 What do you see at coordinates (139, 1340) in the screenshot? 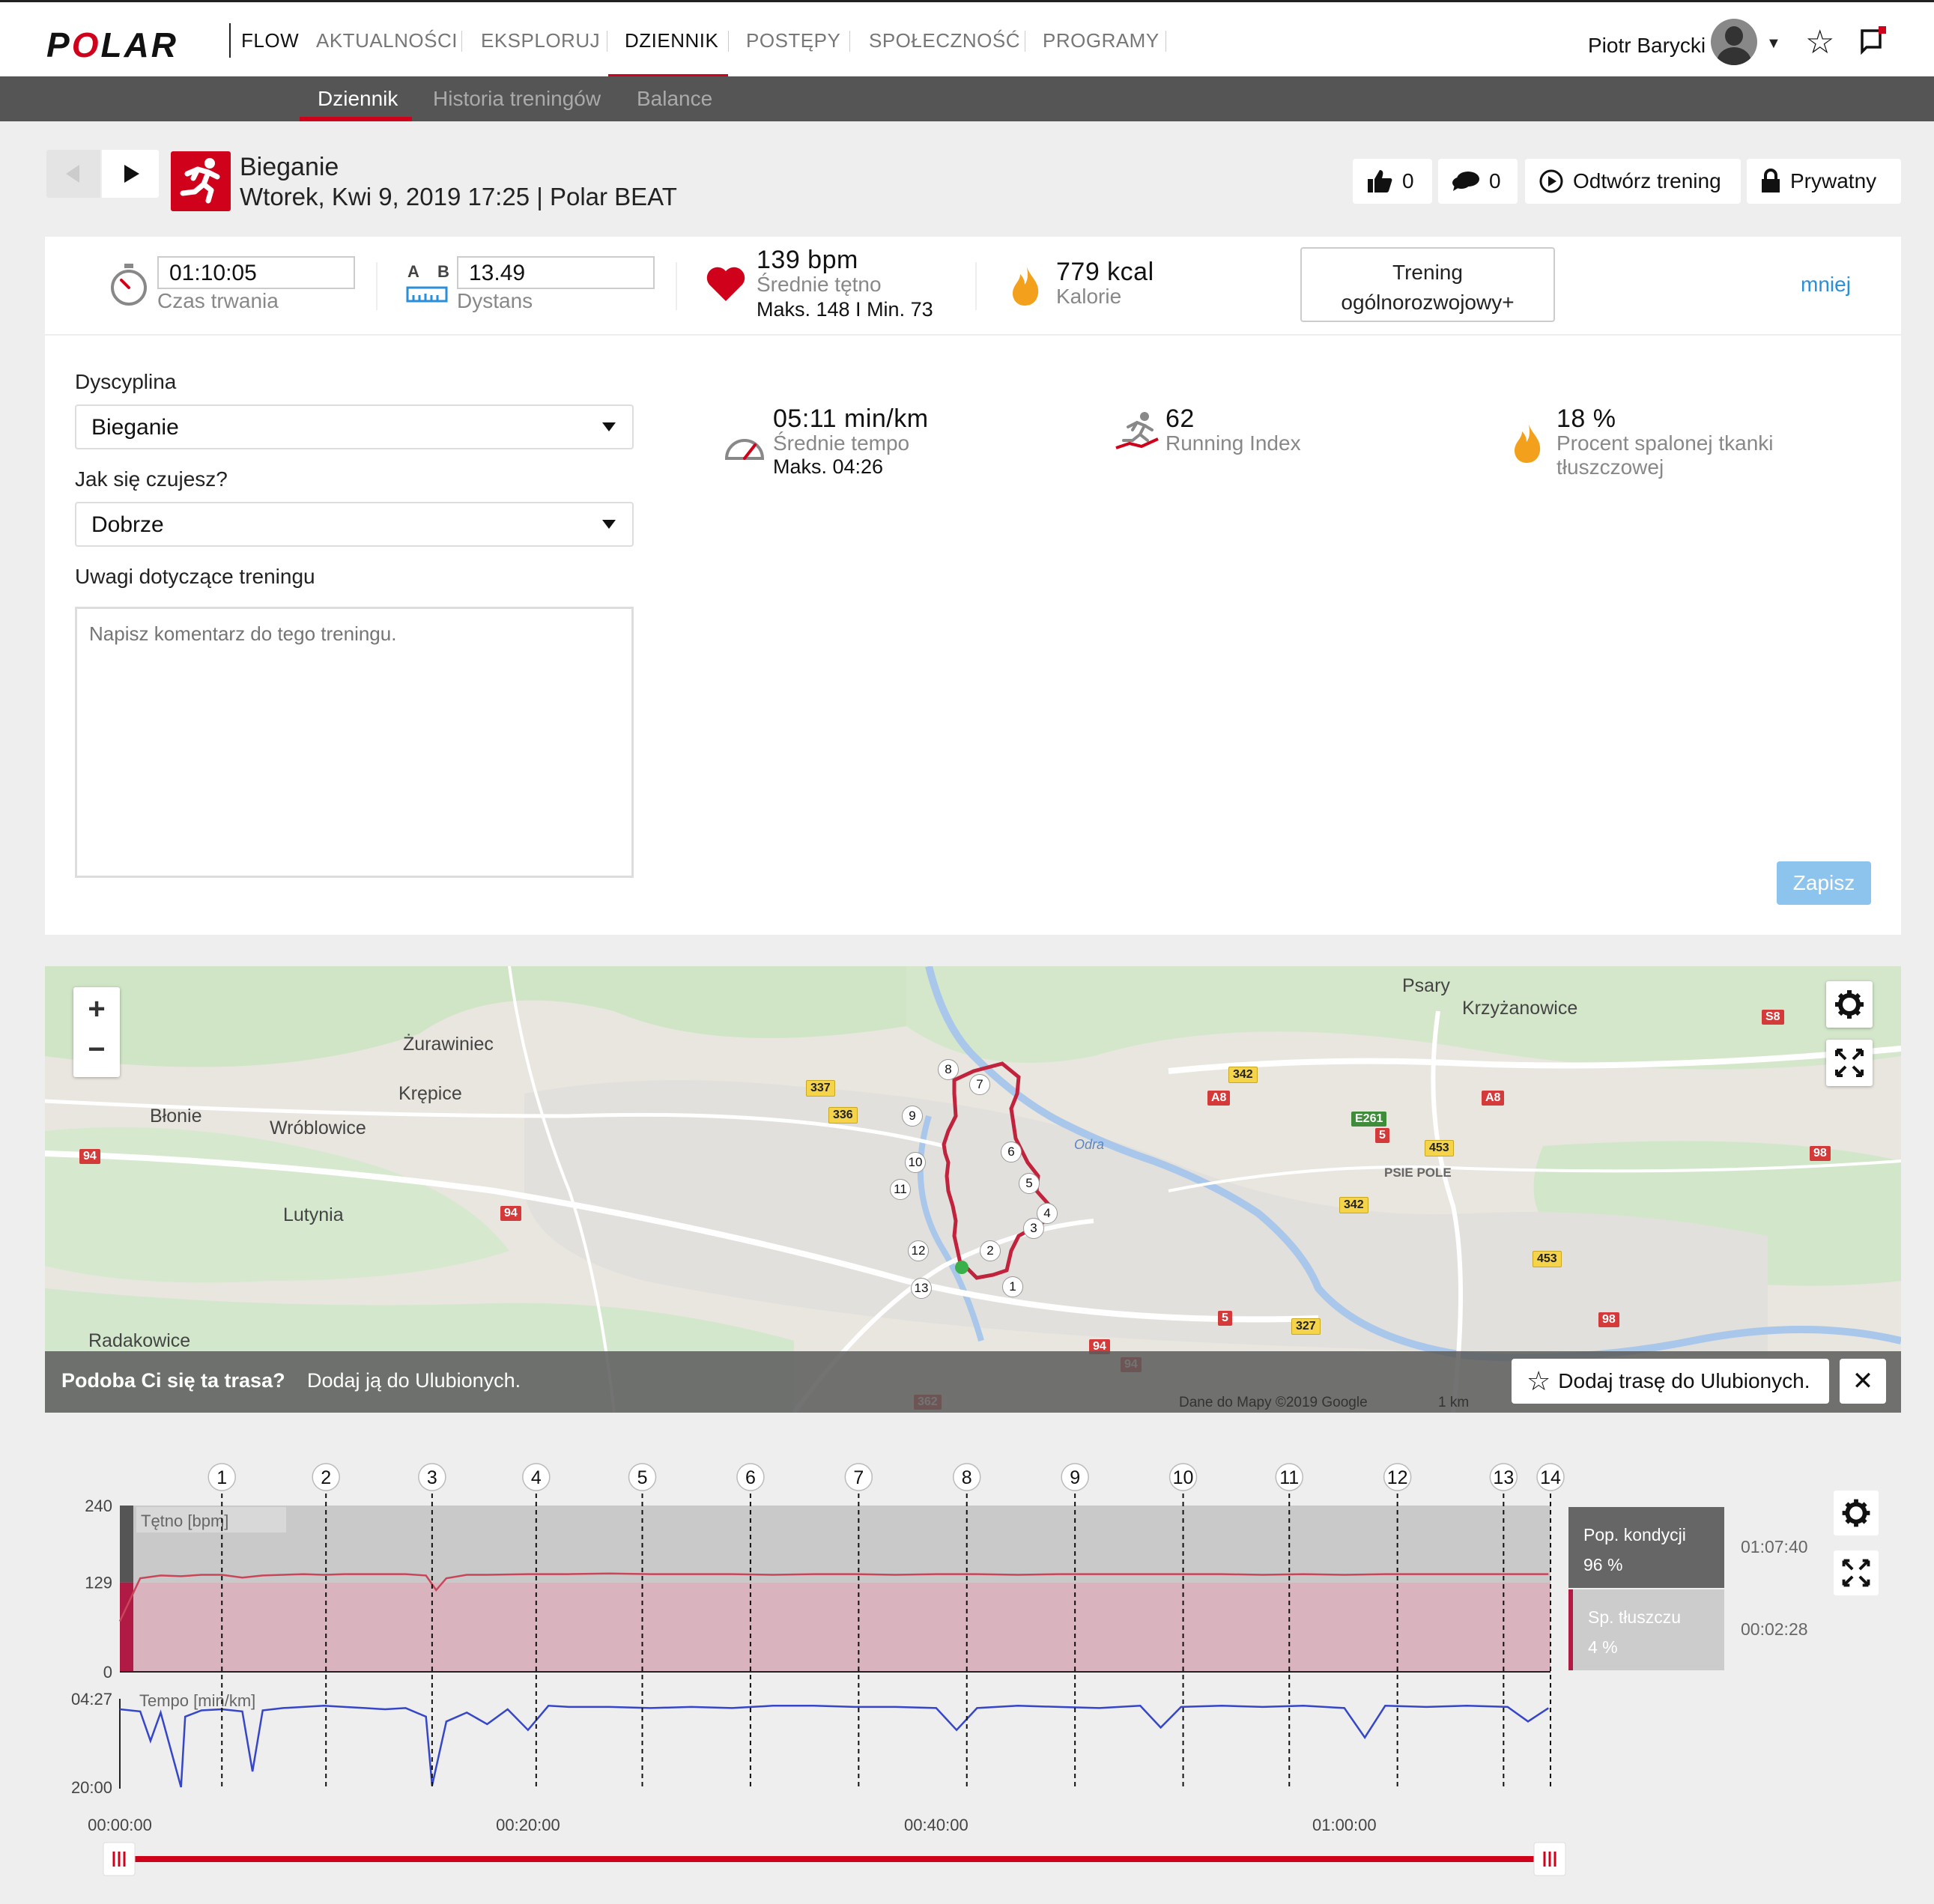
I see `map-place-label: Radakowice` at bounding box center [139, 1340].